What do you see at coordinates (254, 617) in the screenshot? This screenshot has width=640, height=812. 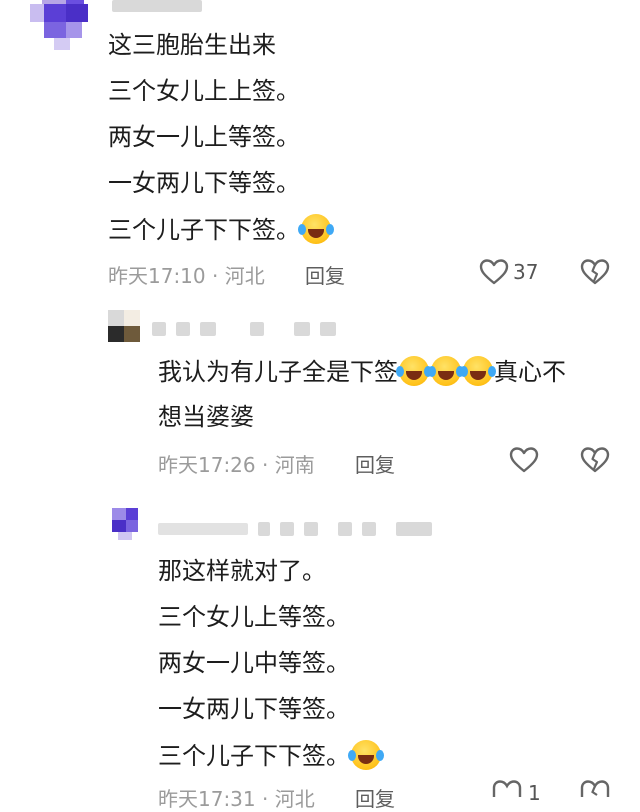 I see `comment-text-line: 三个女儿上等签。` at bounding box center [254, 617].